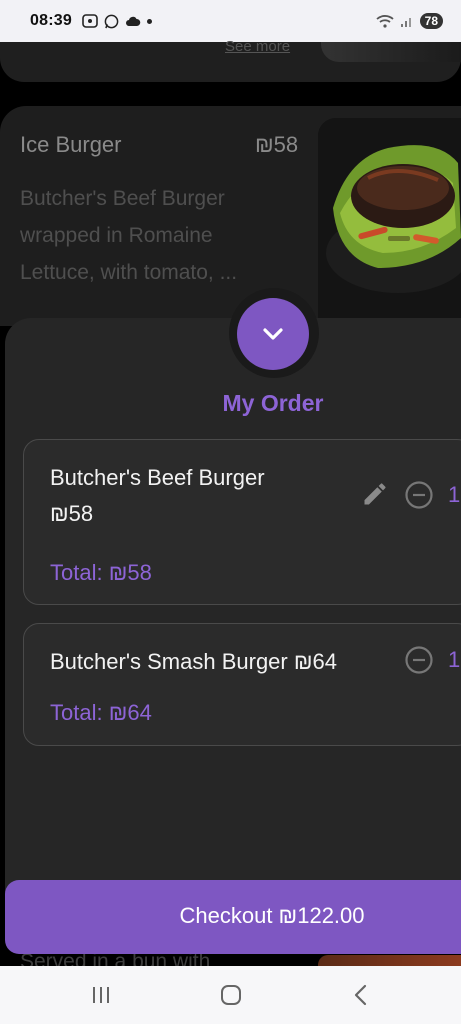 The image size is (461, 1024). I want to click on home-button, so click(231, 995).